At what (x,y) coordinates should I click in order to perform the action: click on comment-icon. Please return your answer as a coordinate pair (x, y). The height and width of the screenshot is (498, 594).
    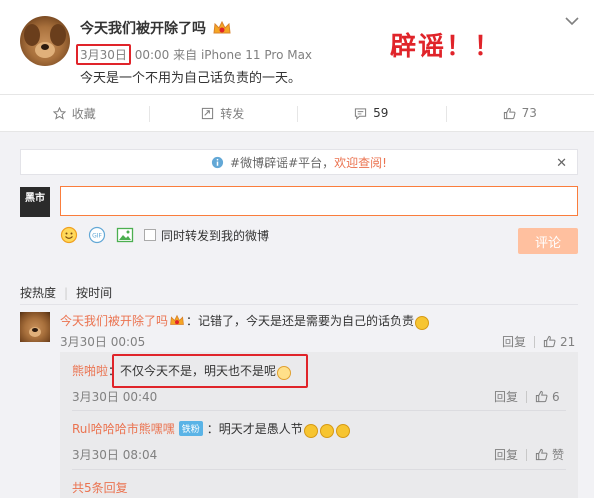
    Looking at the image, I should click on (360, 113).